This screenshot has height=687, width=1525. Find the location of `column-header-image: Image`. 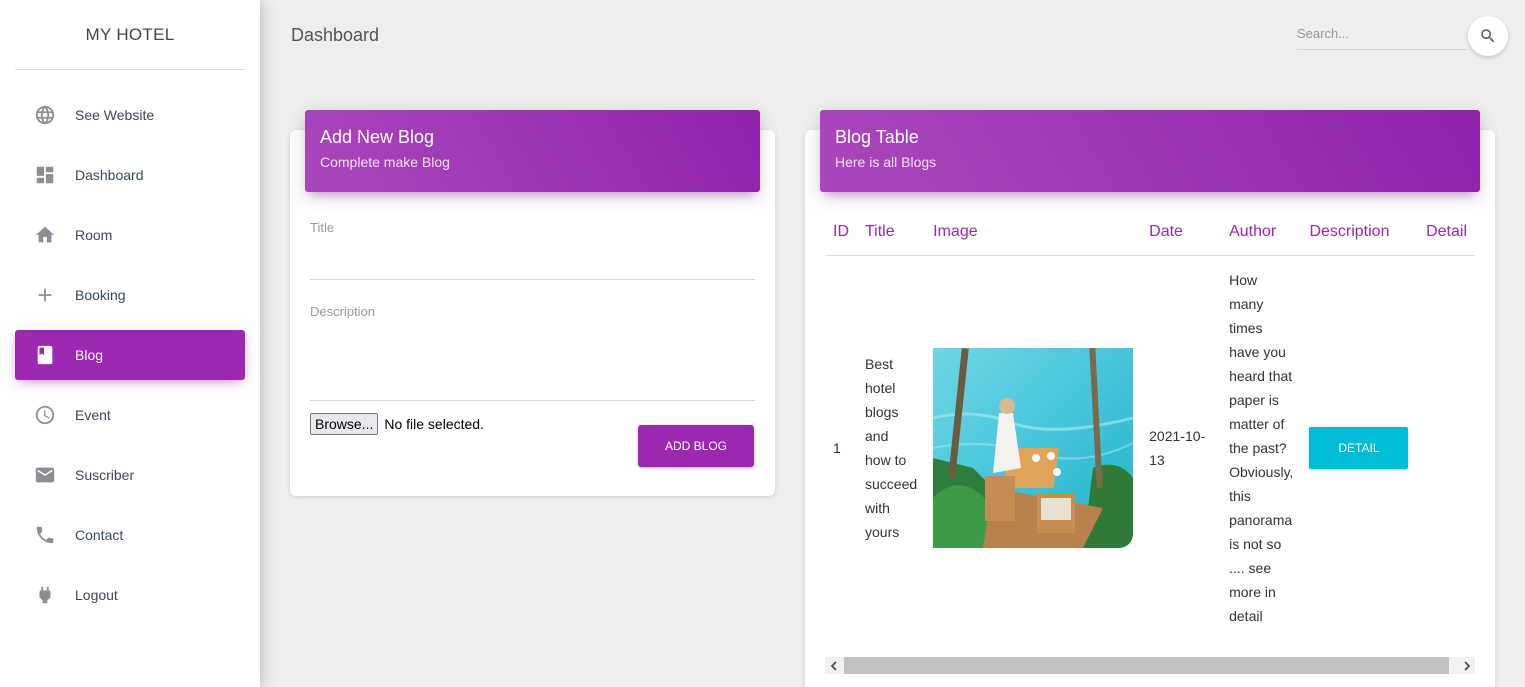

column-header-image: Image is located at coordinates (1033, 233).